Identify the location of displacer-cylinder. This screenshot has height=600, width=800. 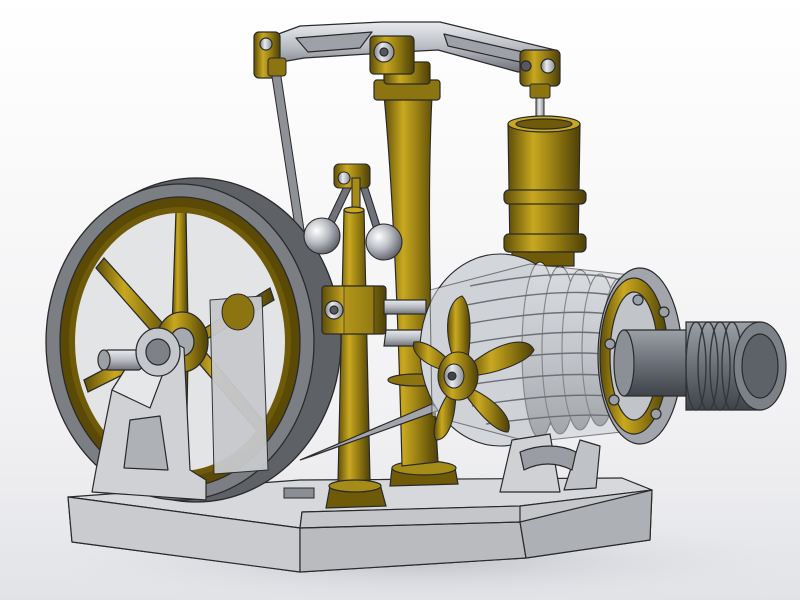
(545, 191).